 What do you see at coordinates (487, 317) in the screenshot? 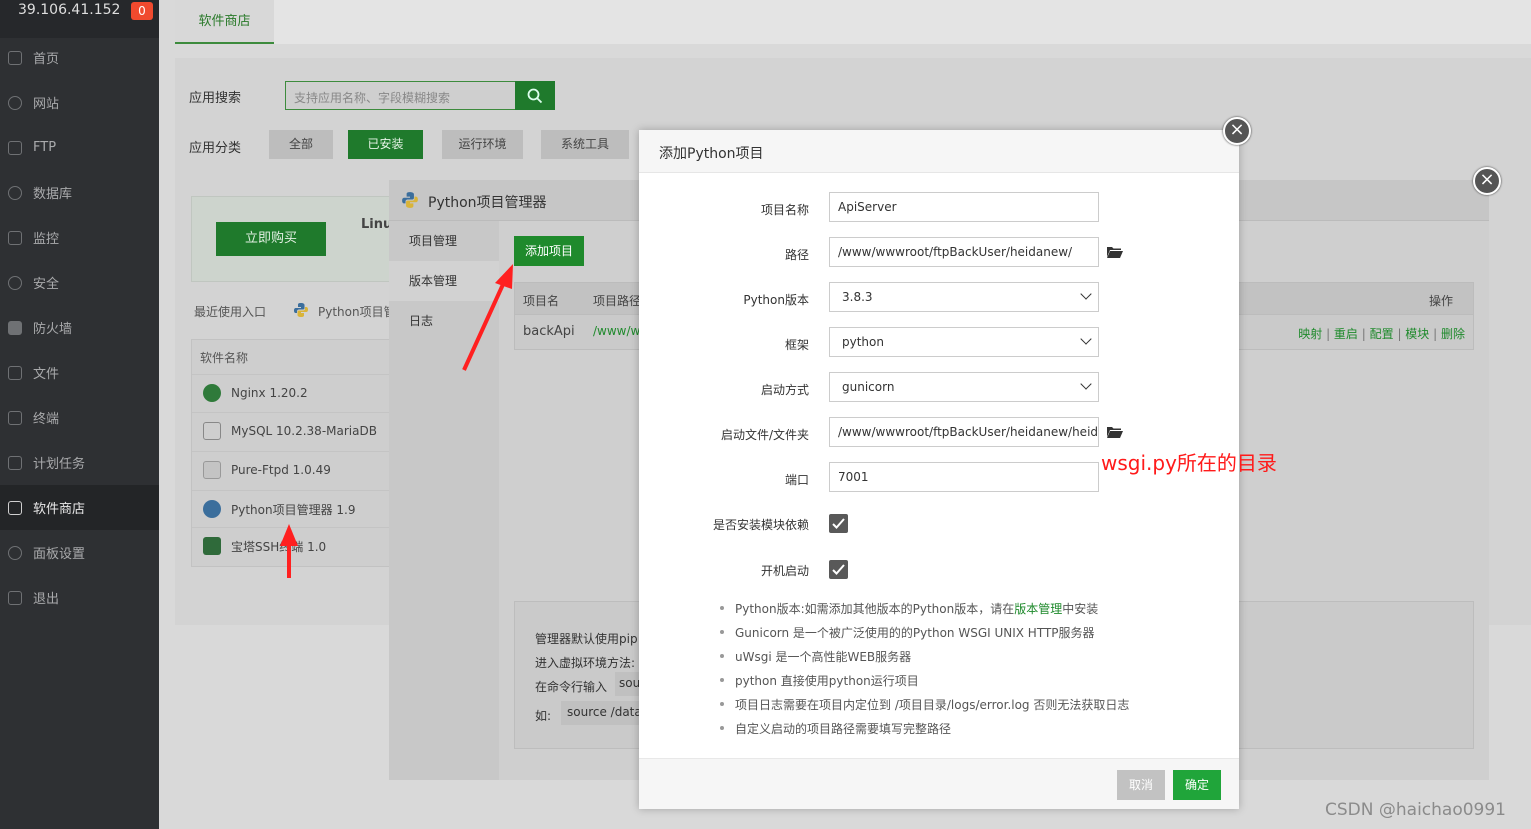
I see `arrow-to-add-project` at bounding box center [487, 317].